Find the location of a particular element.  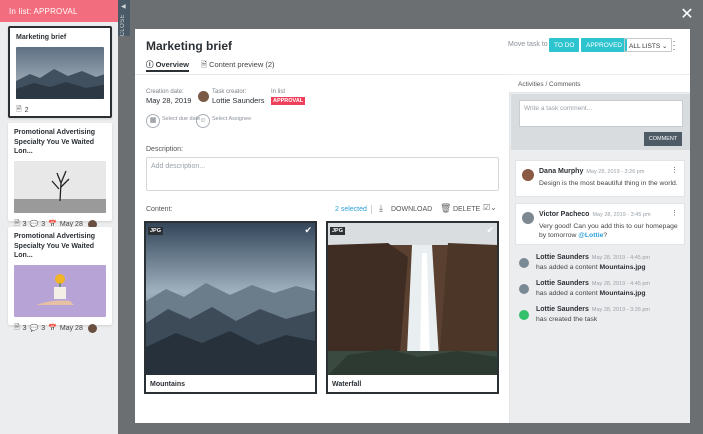

calendar-icon: ▦ is located at coordinates (153, 121).